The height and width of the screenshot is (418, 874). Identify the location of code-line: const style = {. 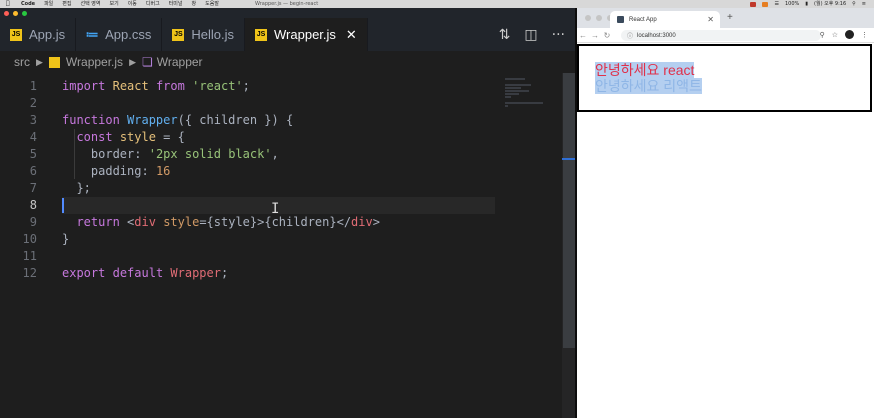
(278, 137).